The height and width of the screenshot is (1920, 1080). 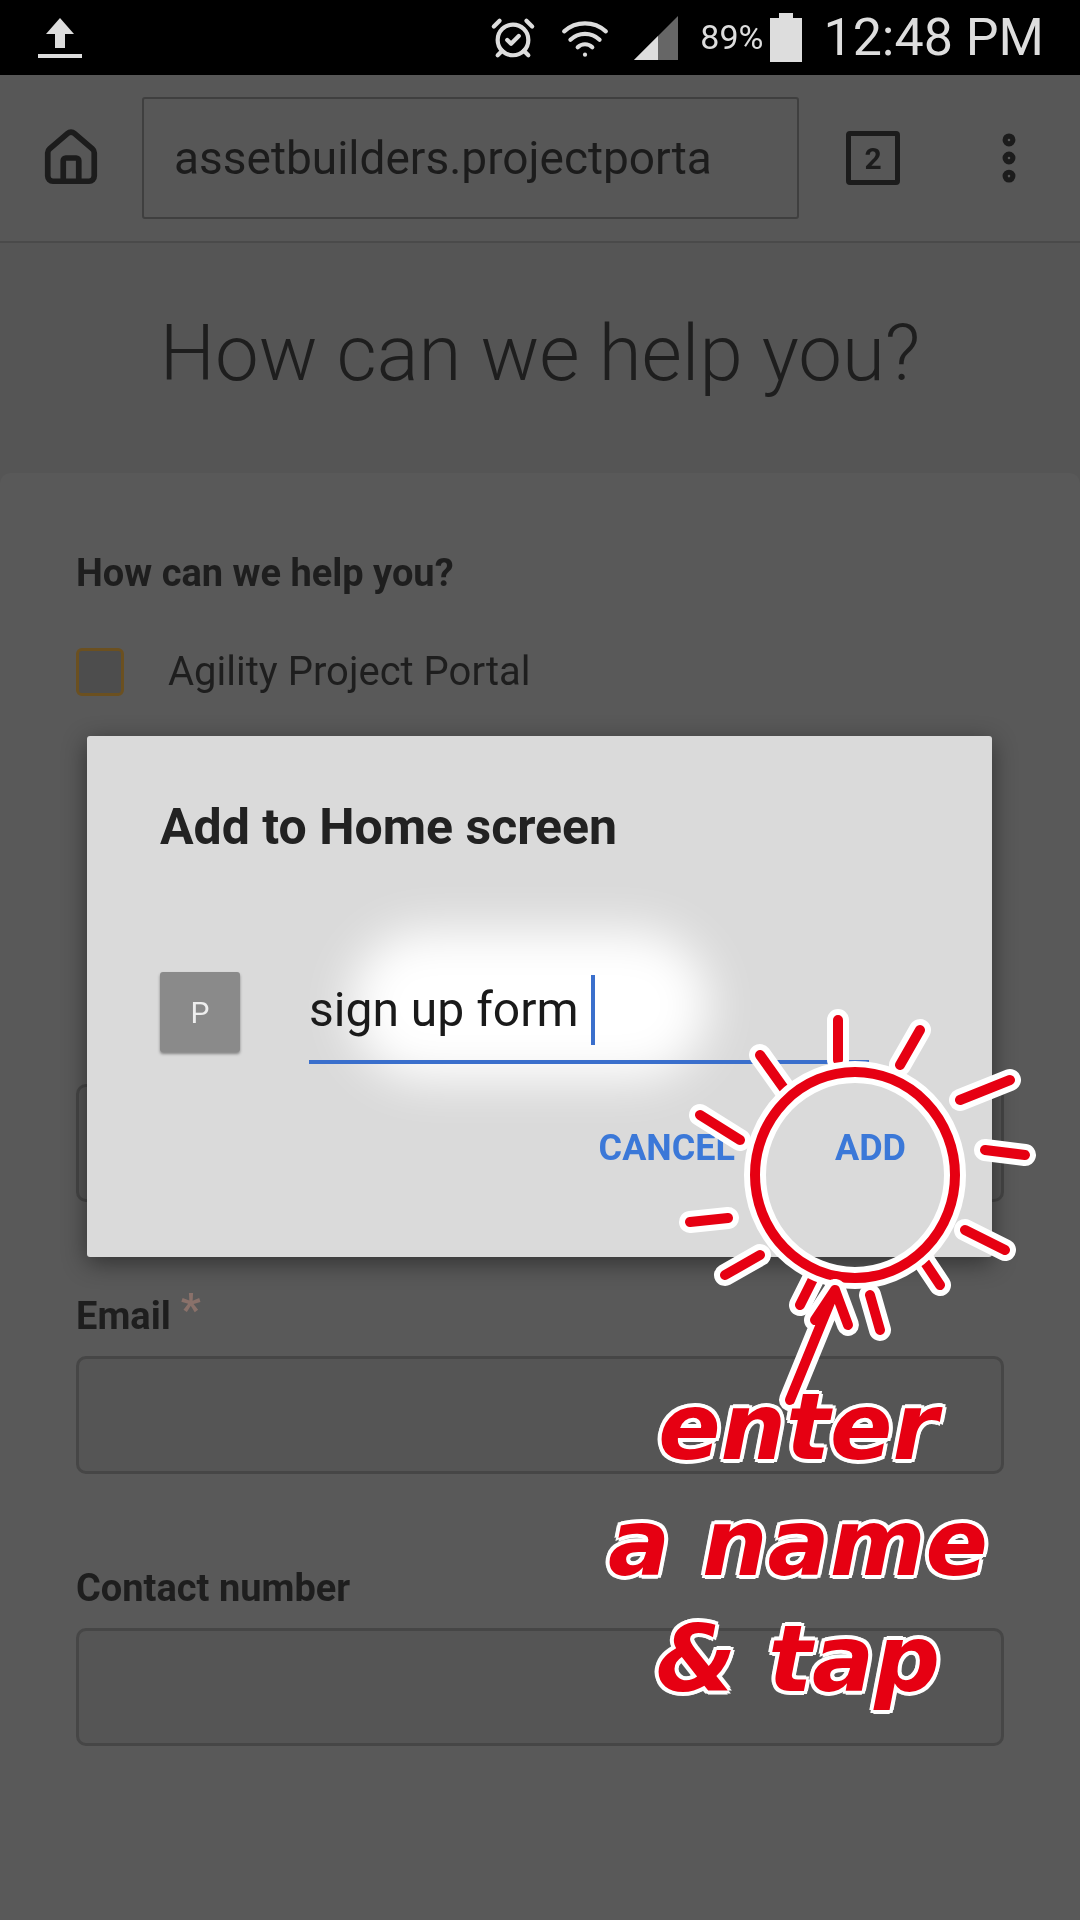 What do you see at coordinates (798, 1544) in the screenshot?
I see `handwritten-note: a name` at bounding box center [798, 1544].